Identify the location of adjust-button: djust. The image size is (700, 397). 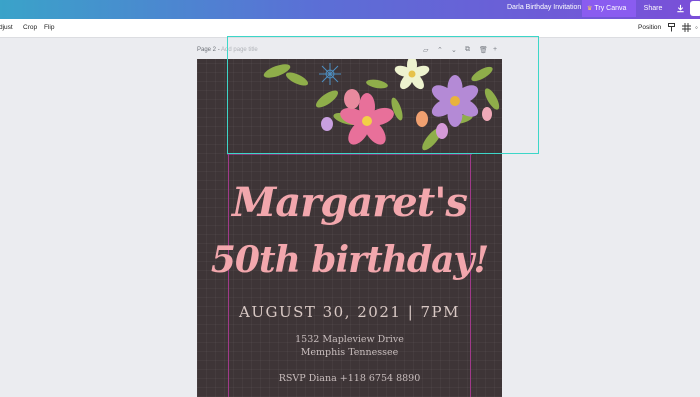
(6, 27).